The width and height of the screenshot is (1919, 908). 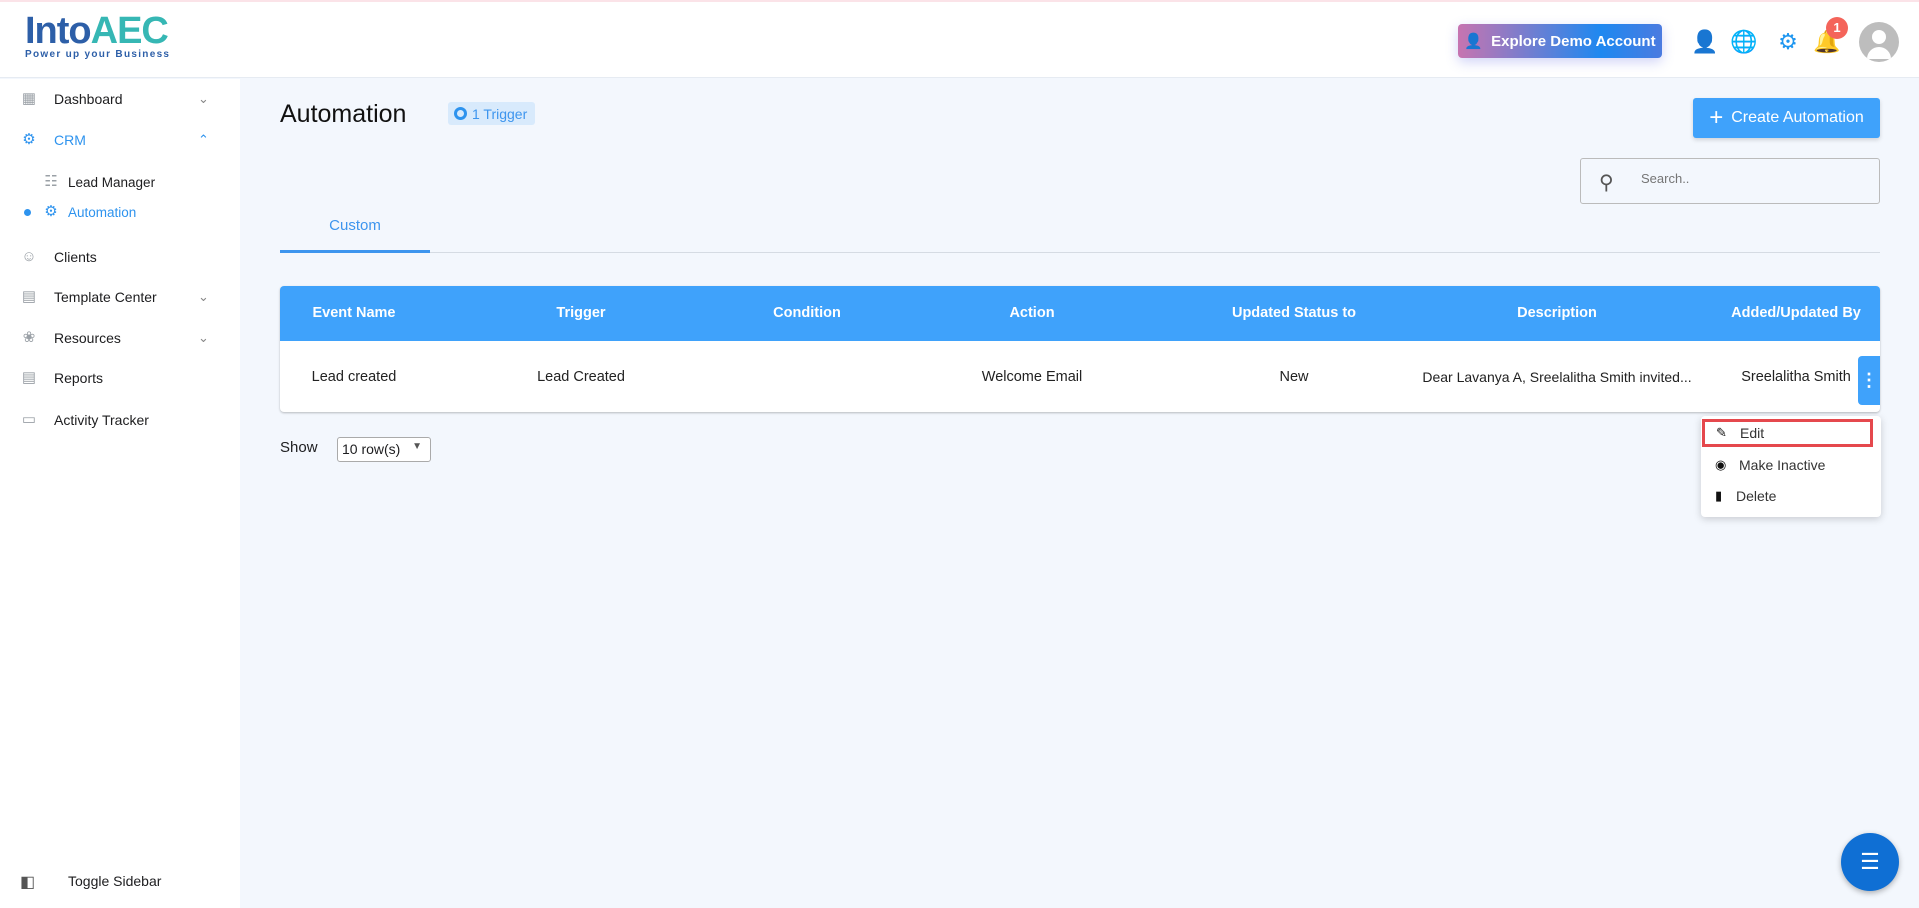 What do you see at coordinates (105, 297) in the screenshot?
I see `sidebar-item-label: Template Center` at bounding box center [105, 297].